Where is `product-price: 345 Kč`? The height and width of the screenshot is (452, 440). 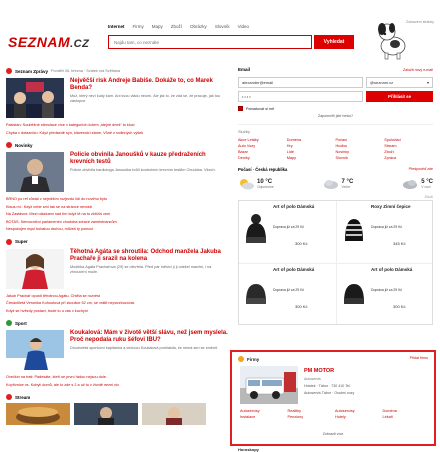 product-price: 345 Kč is located at coordinates (399, 243).